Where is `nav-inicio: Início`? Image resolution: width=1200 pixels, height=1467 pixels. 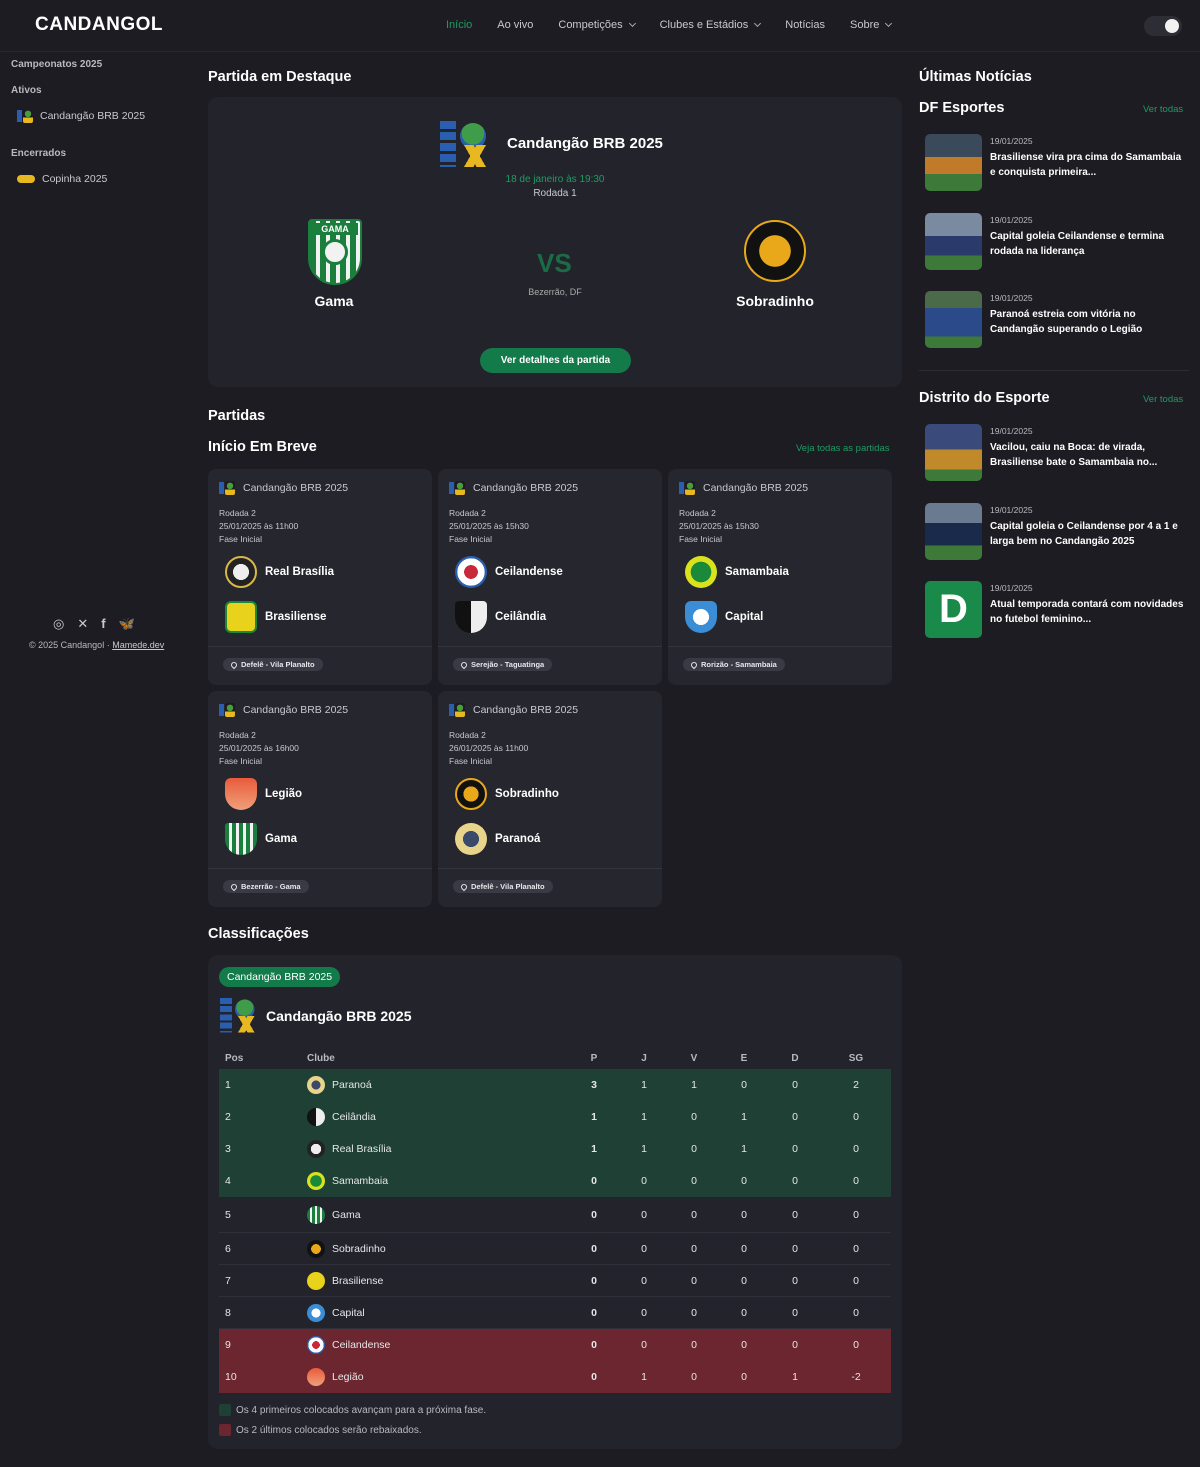
nav-inicio: Início is located at coordinates (459, 25).